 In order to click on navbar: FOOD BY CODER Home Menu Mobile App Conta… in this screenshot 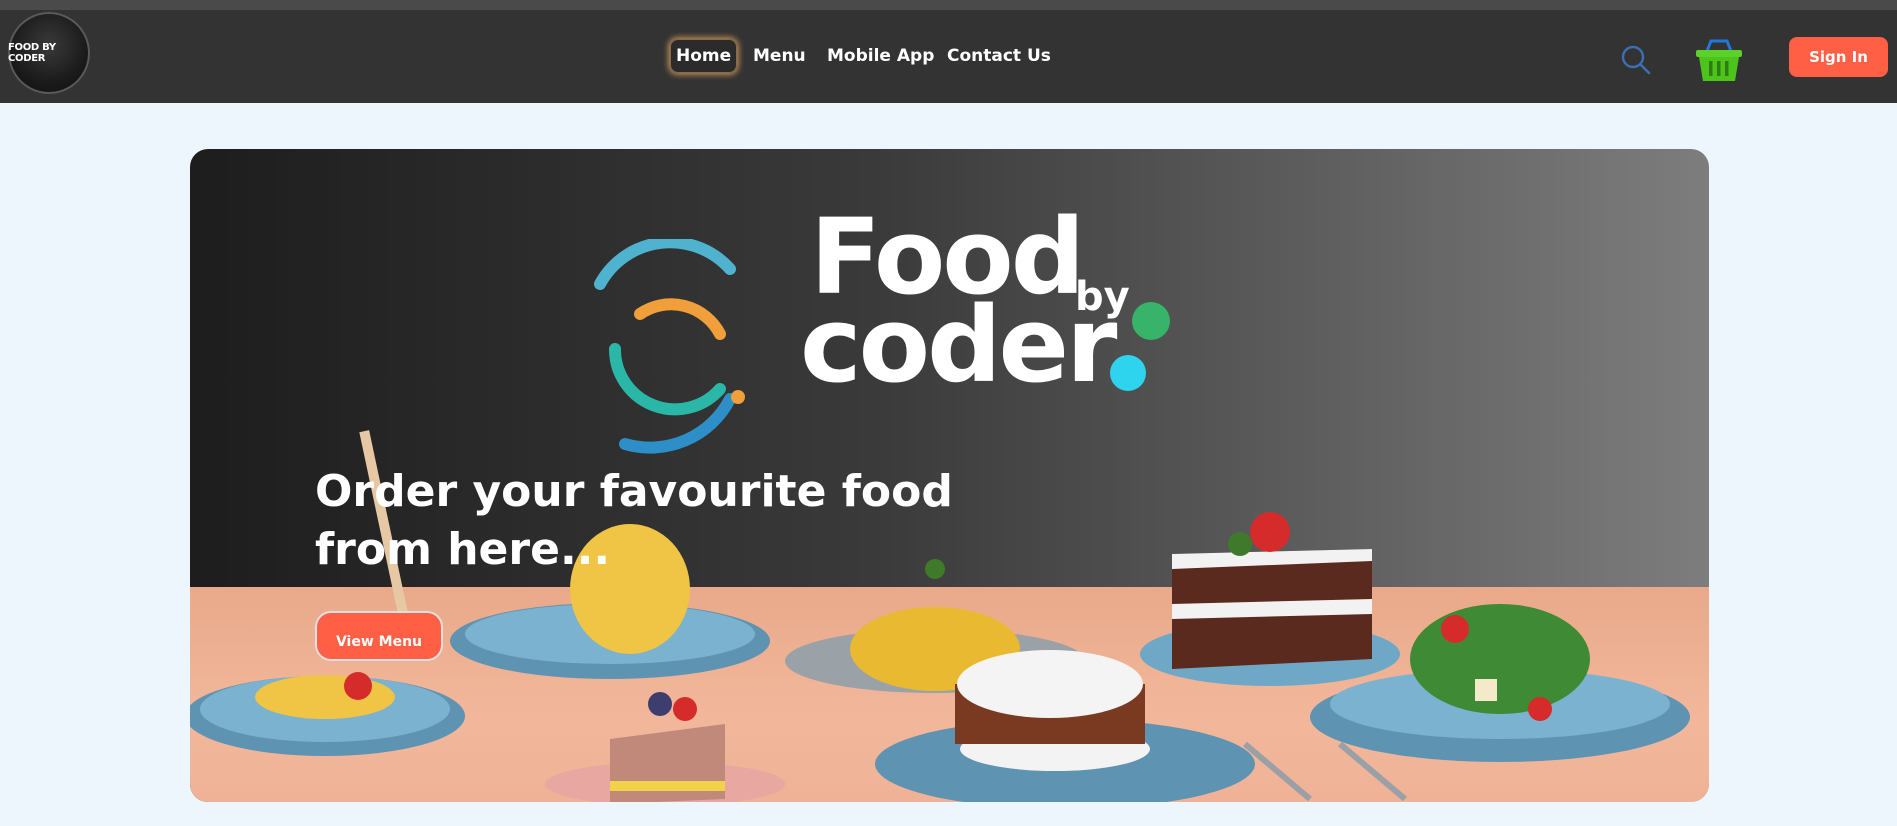, I will do `click(948, 56)`.